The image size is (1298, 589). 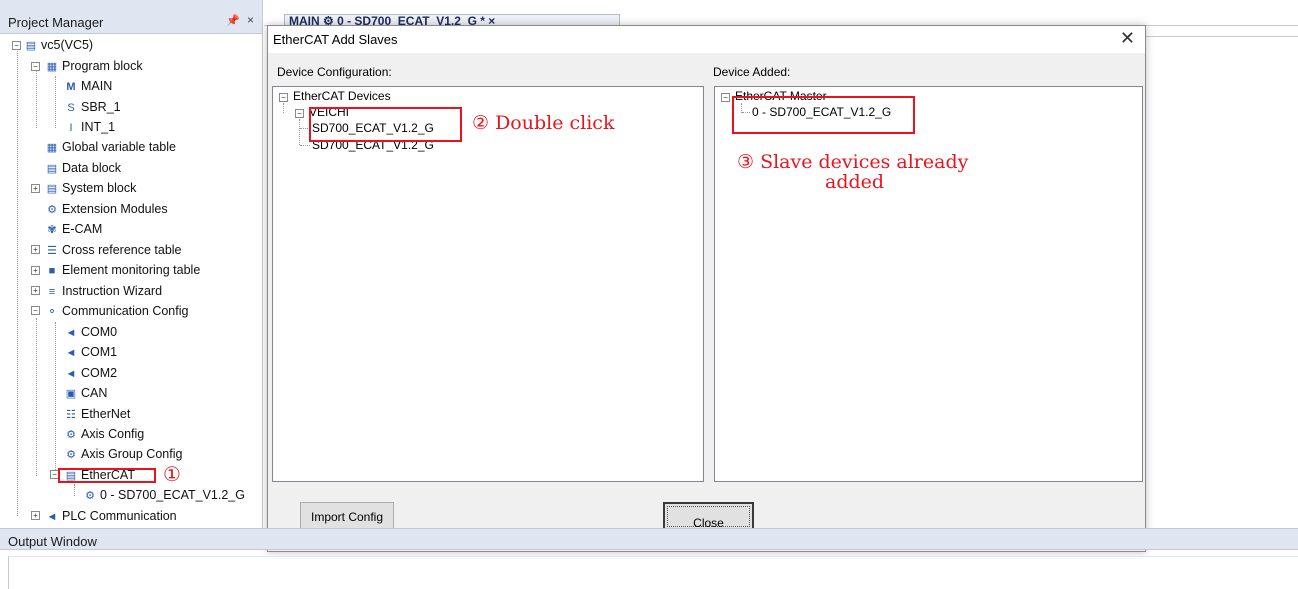 I want to click on monitor-icon: ■, so click(x=52, y=271).